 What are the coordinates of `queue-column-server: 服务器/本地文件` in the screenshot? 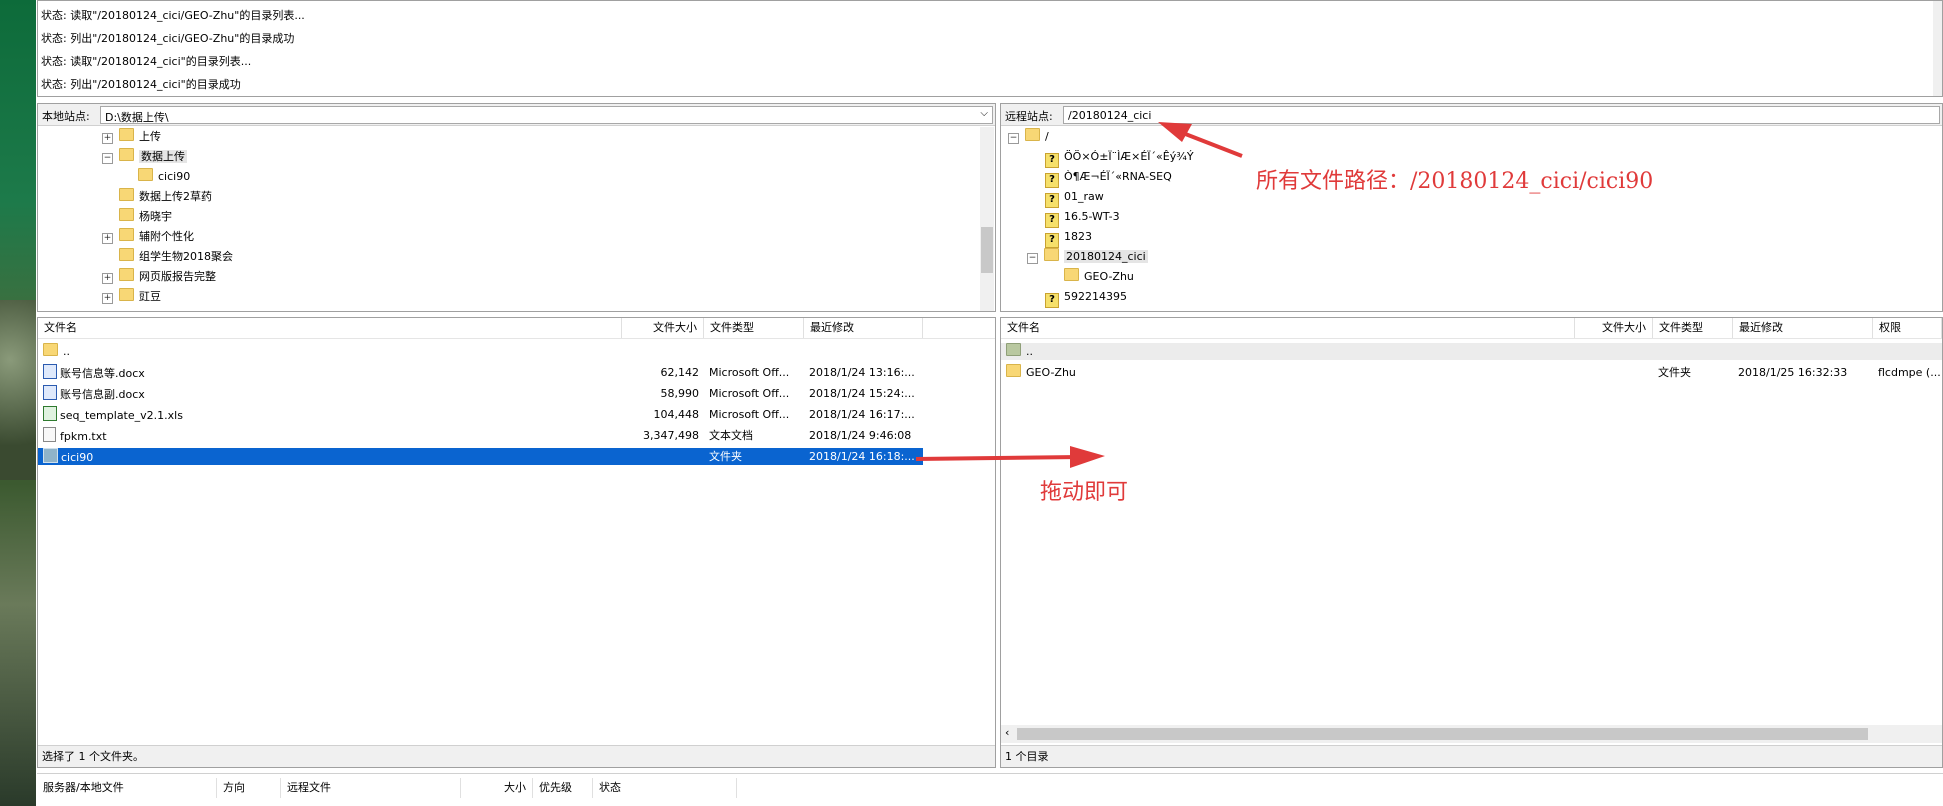 It's located at (127, 788).